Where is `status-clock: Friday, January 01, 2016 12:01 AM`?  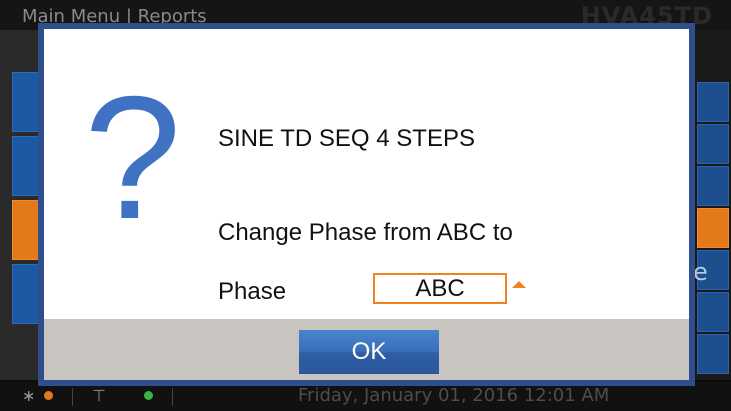
status-clock: Friday, January 01, 2016 12:01 AM is located at coordinates (454, 395).